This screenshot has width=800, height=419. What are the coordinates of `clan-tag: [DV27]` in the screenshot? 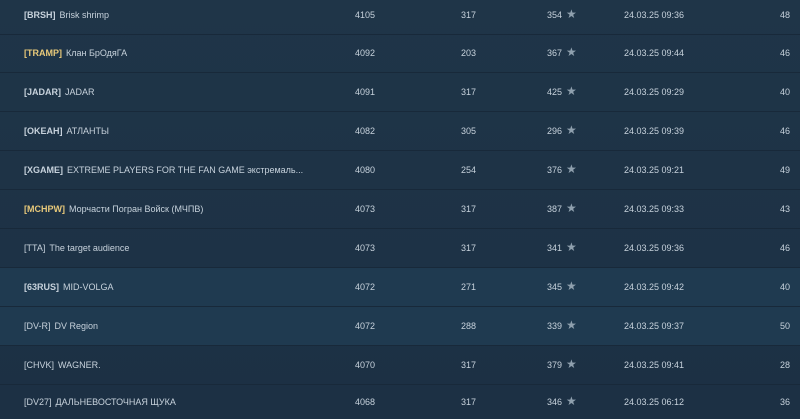 It's located at (38, 402).